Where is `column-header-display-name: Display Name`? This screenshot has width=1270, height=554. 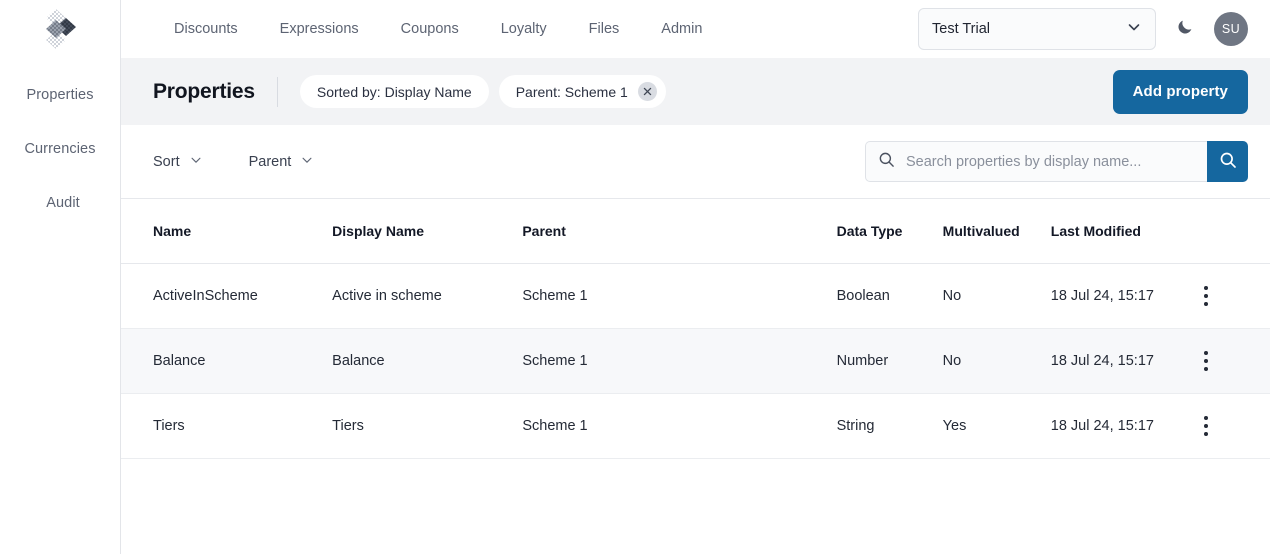
column-header-display-name: Display Name is located at coordinates (427, 232).